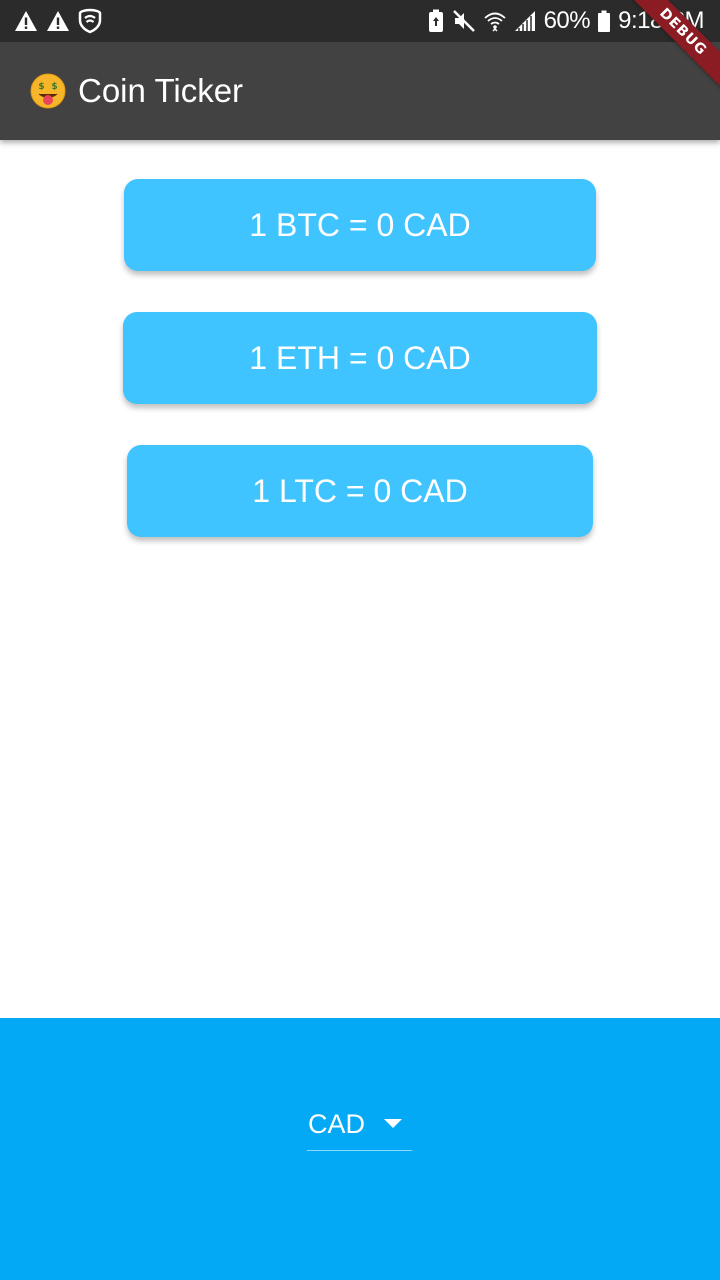 The image size is (720, 1280). Describe the element at coordinates (393, 1123) in the screenshot. I see `dropdown-arrow-icon` at that location.